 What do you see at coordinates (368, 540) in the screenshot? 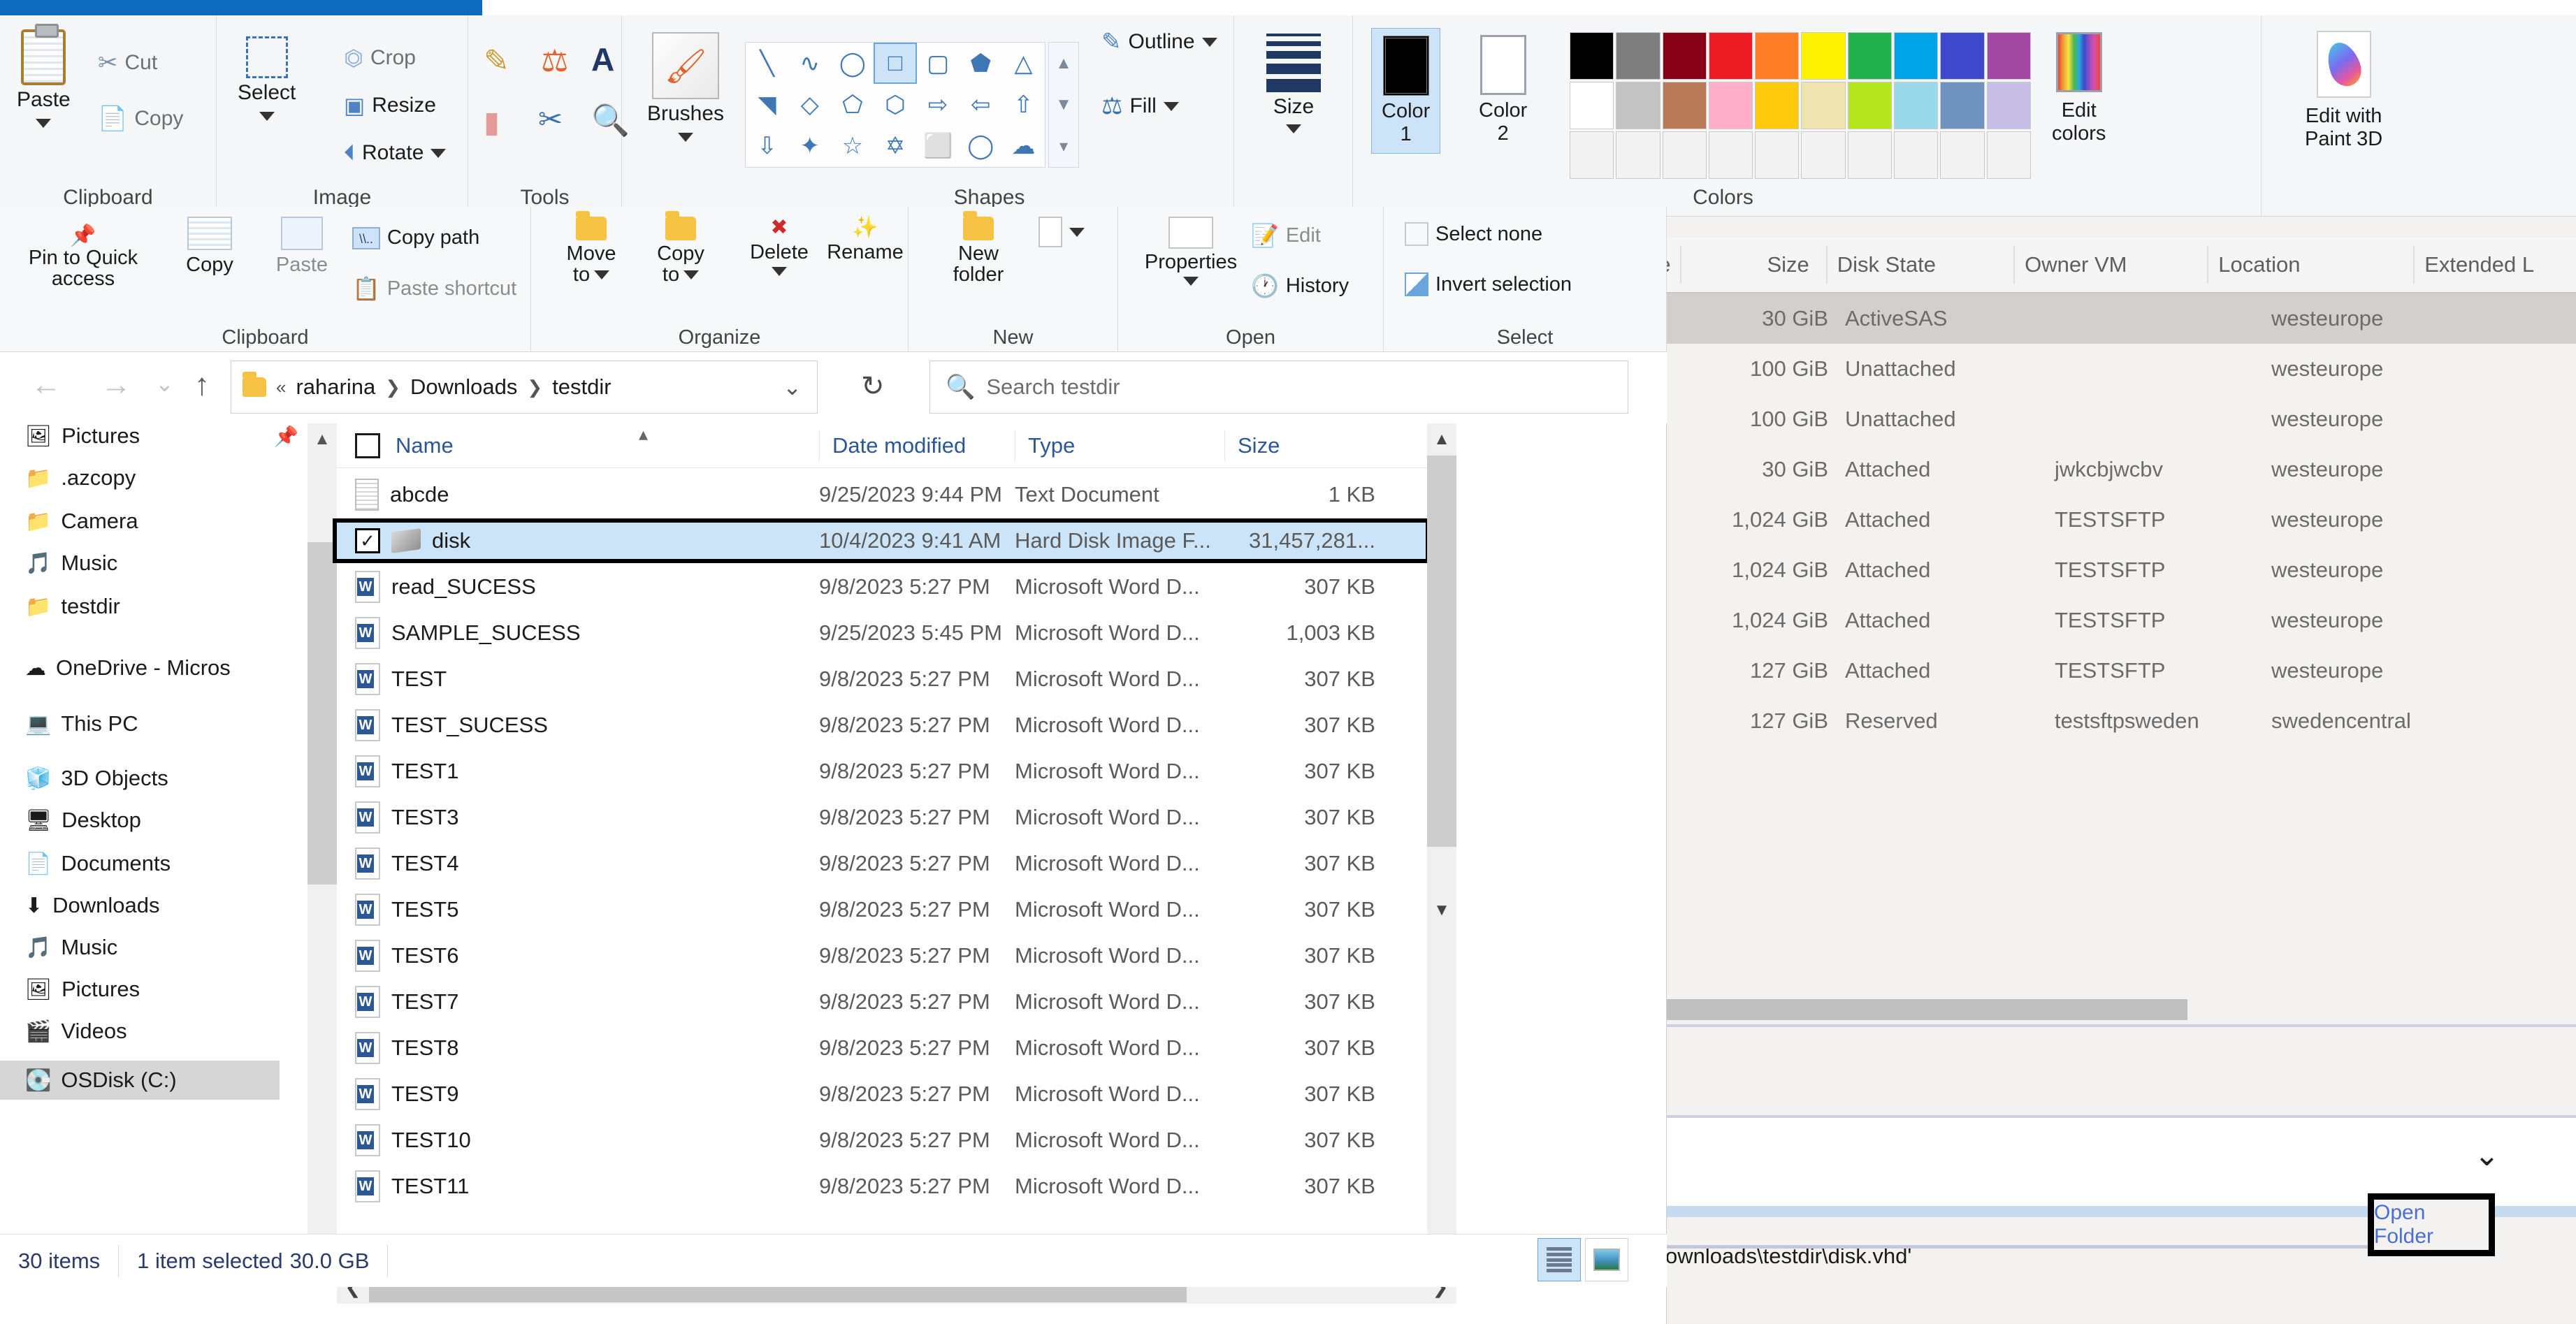
I see `file-row-checkbox: ✓` at bounding box center [368, 540].